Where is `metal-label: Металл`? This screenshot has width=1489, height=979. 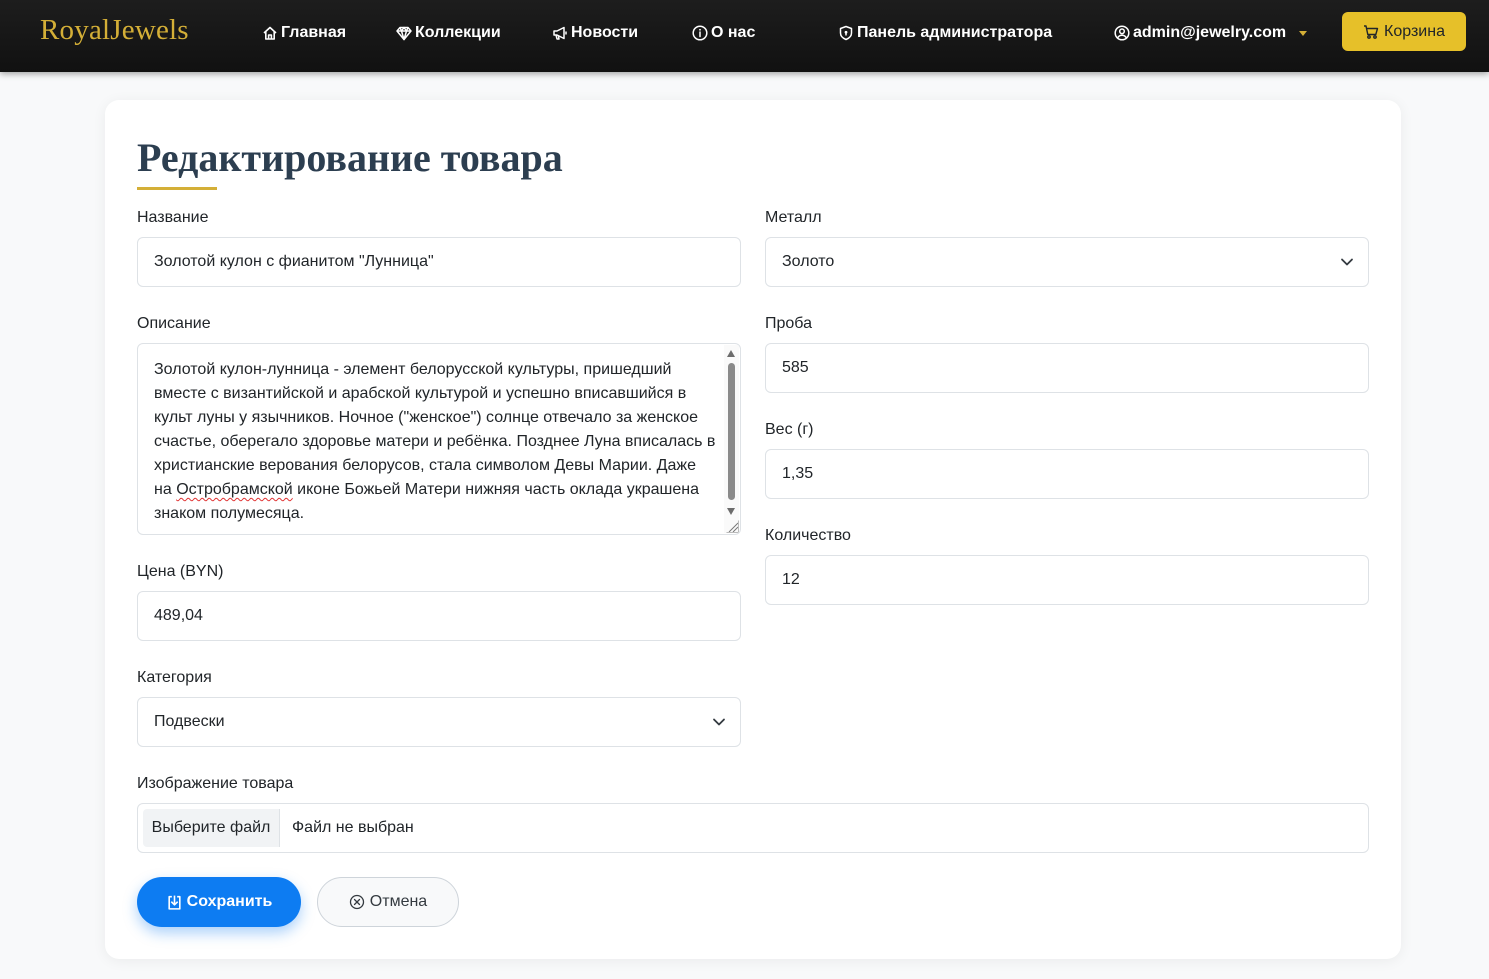 metal-label: Металл is located at coordinates (793, 217).